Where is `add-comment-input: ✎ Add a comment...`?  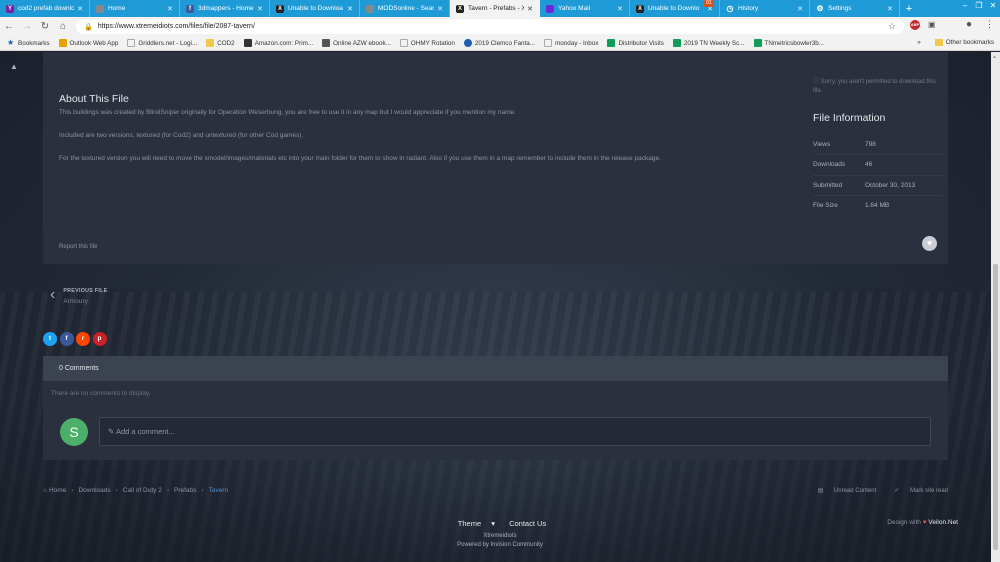 add-comment-input: ✎ Add a comment... is located at coordinates (515, 431).